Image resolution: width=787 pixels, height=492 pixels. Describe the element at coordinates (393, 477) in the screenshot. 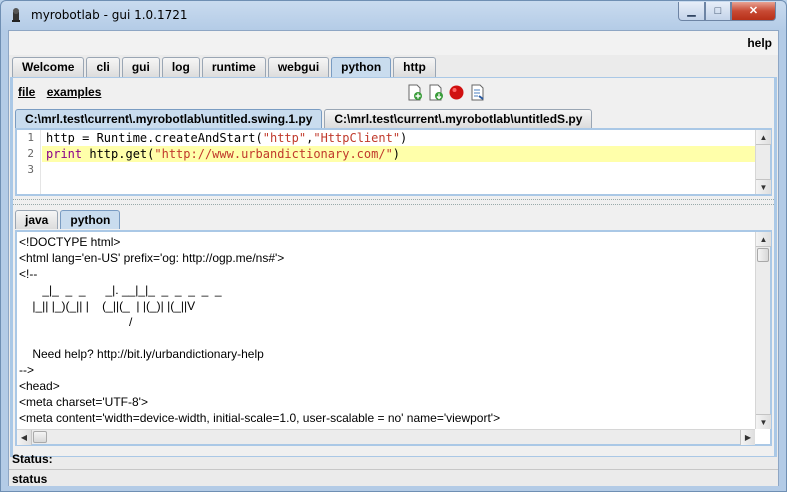

I see `status-bar: status` at that location.